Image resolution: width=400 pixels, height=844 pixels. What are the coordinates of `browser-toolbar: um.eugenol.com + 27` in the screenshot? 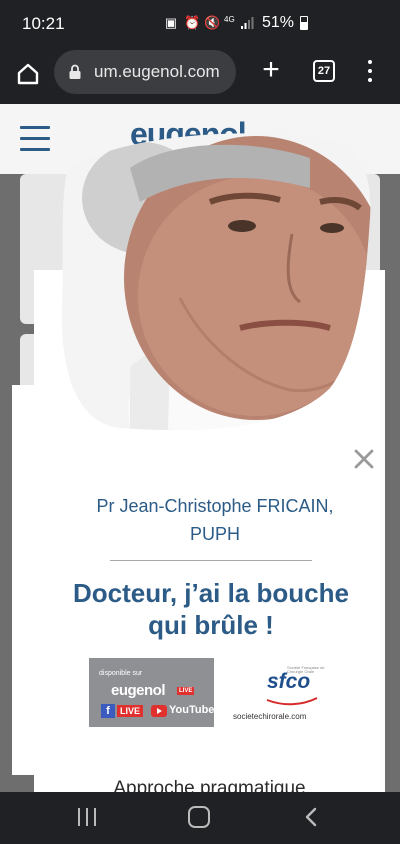 It's located at (200, 76).